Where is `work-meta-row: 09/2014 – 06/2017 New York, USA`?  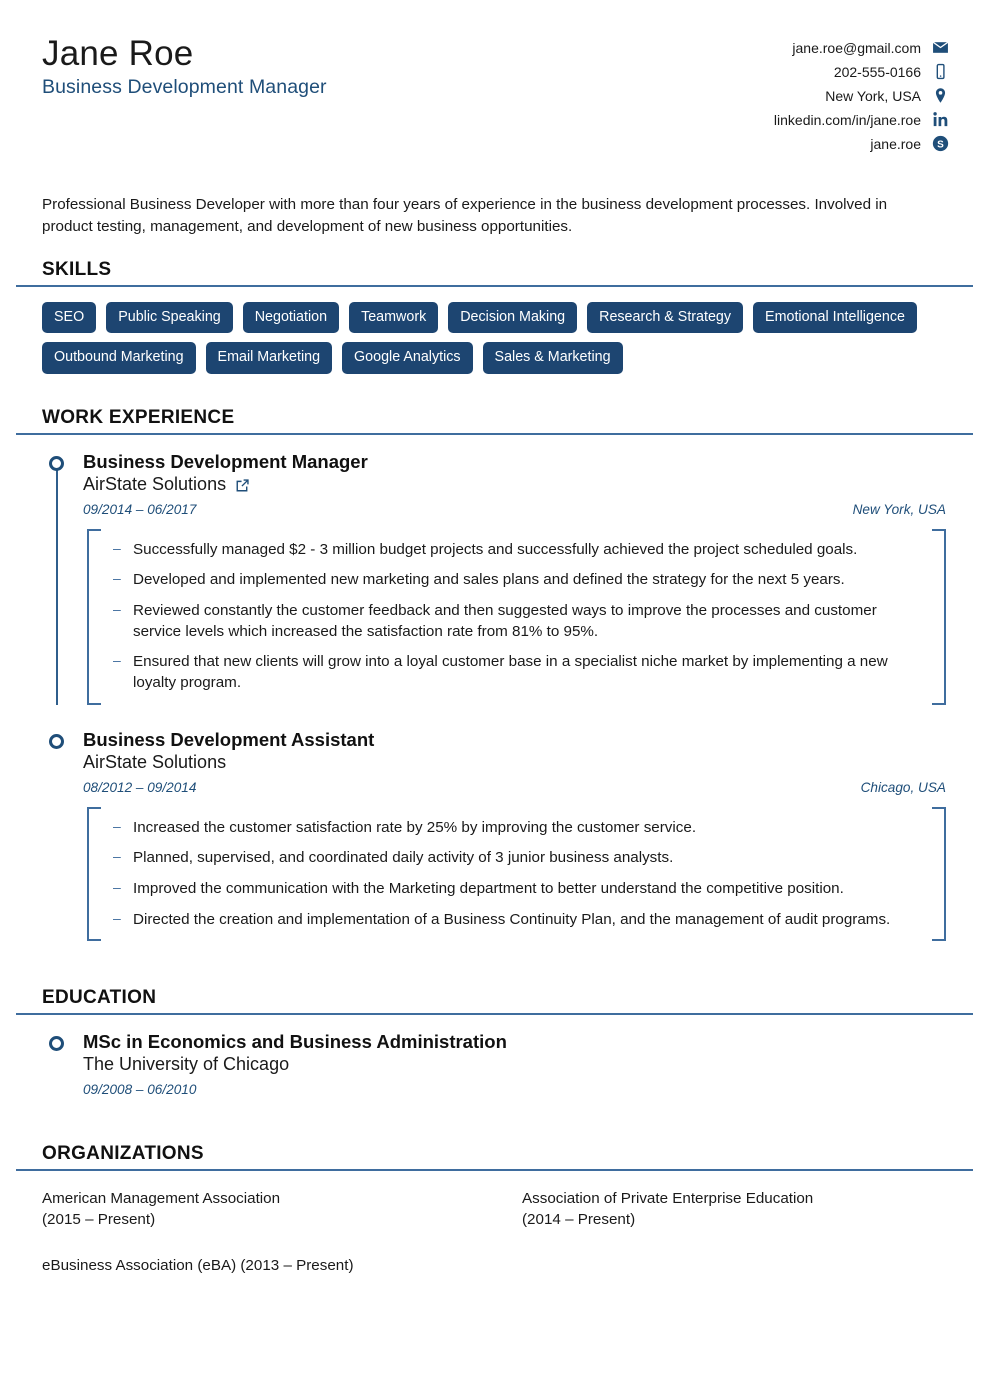
work-meta-row: 09/2014 – 06/2017 New York, USA is located at coordinates (516, 509).